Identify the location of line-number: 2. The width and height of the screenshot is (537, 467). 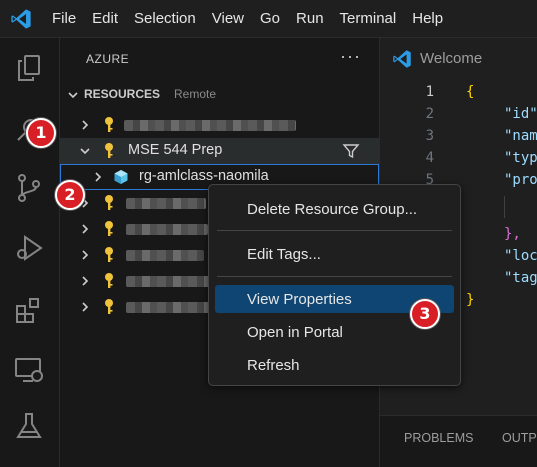
(429, 114).